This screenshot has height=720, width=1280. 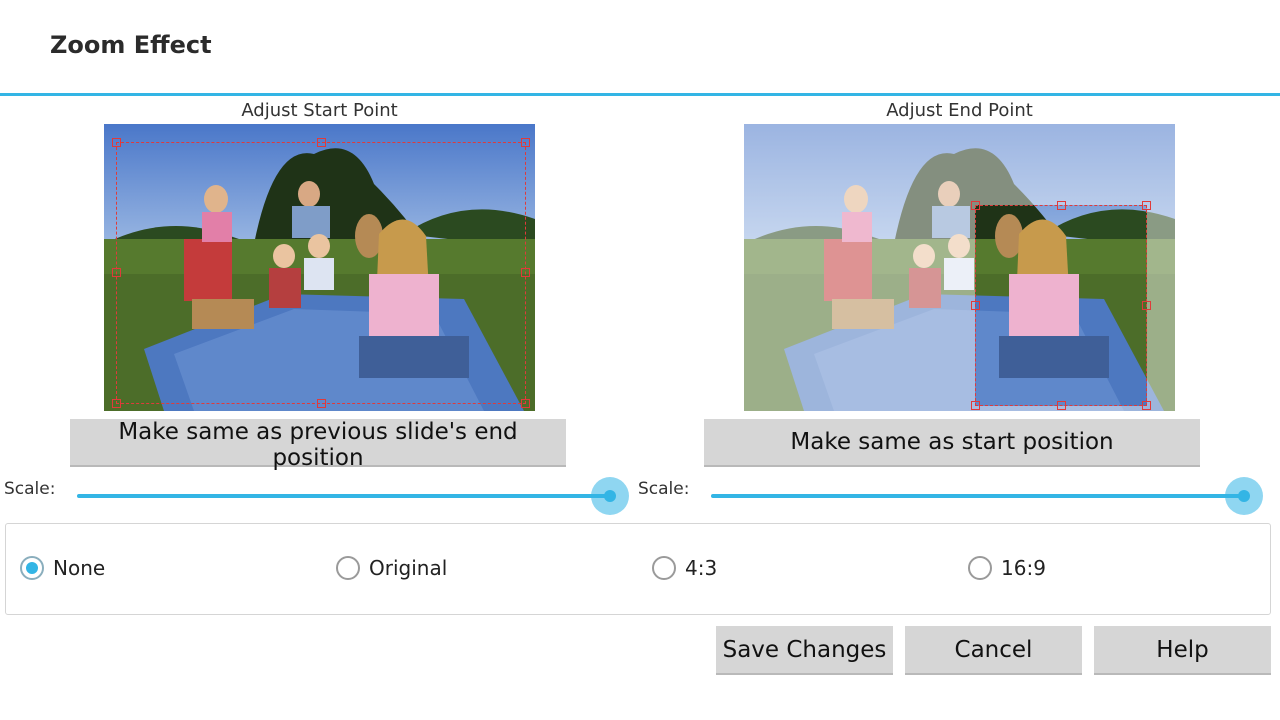 I want to click on radio-option-original: Original, so click(x=391, y=568).